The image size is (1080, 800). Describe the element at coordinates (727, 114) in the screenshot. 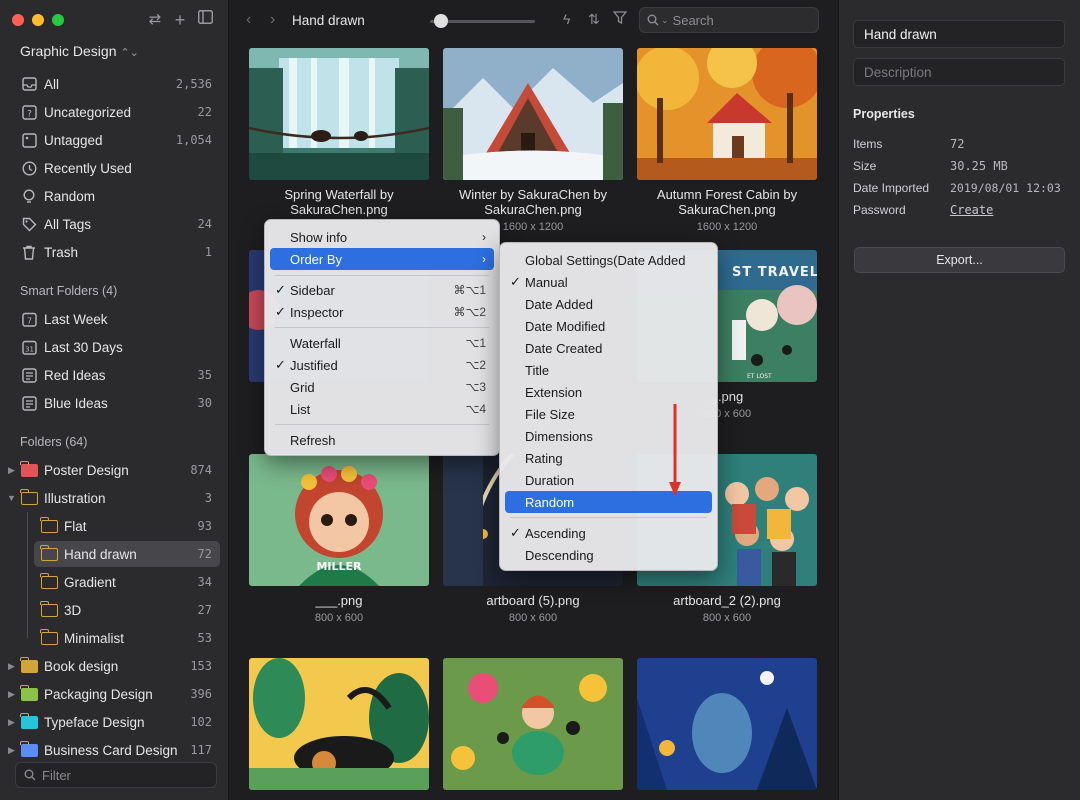

I see `thumbnail-autumn-forest-cabin` at that location.